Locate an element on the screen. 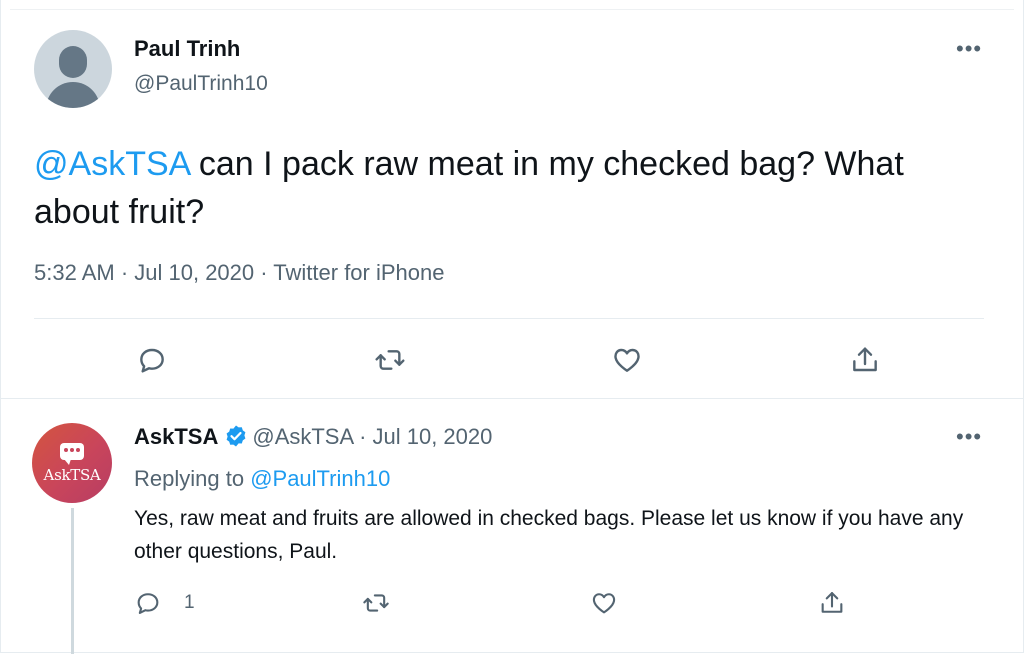 This screenshot has height=654, width=1024. reply-count: 1 is located at coordinates (189, 602).